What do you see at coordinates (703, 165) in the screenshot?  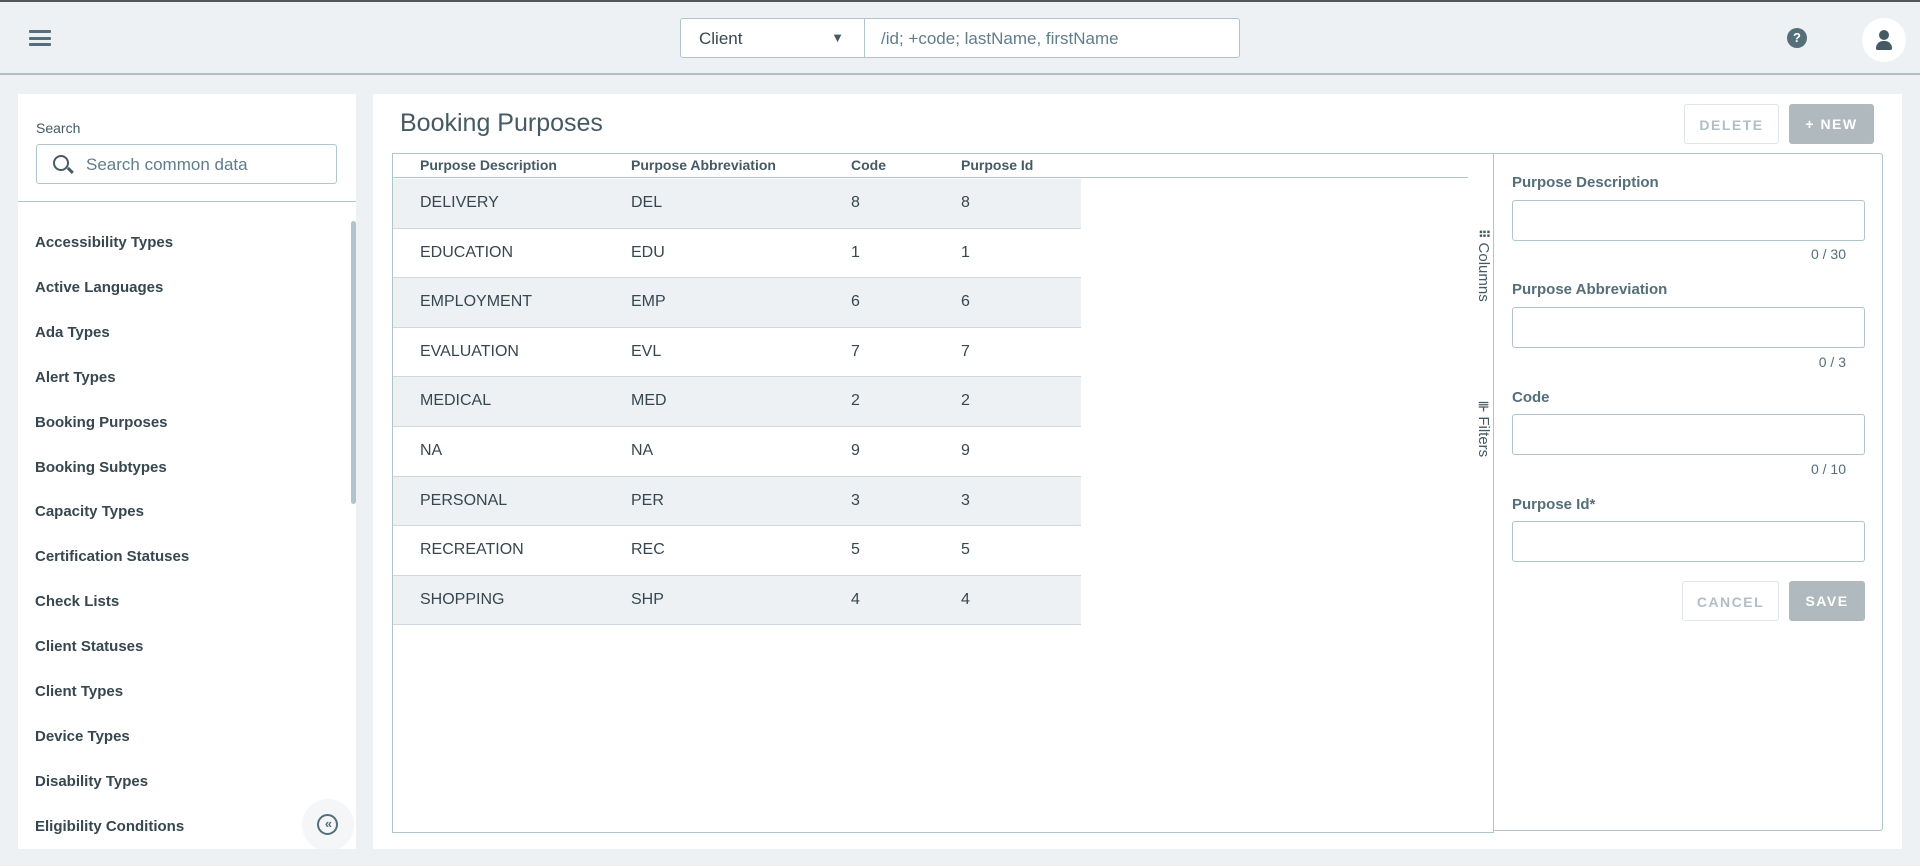 I see `column-header: Purpose Abbreviation` at bounding box center [703, 165].